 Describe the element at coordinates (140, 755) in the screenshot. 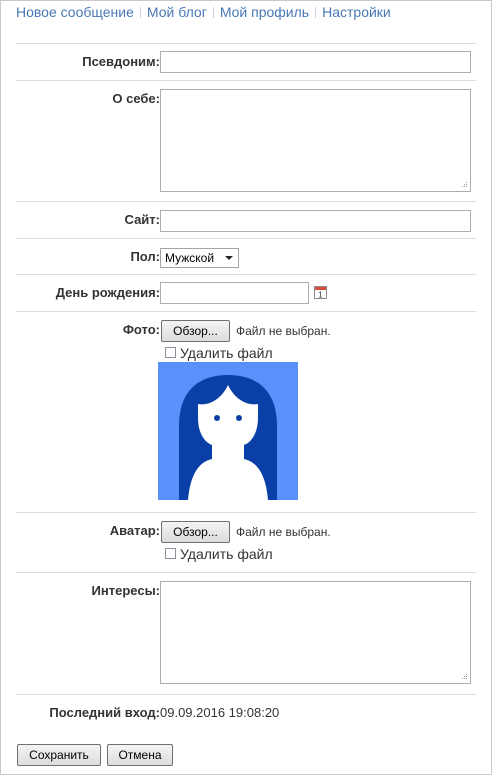

I see `cancel-button: Отмена` at that location.